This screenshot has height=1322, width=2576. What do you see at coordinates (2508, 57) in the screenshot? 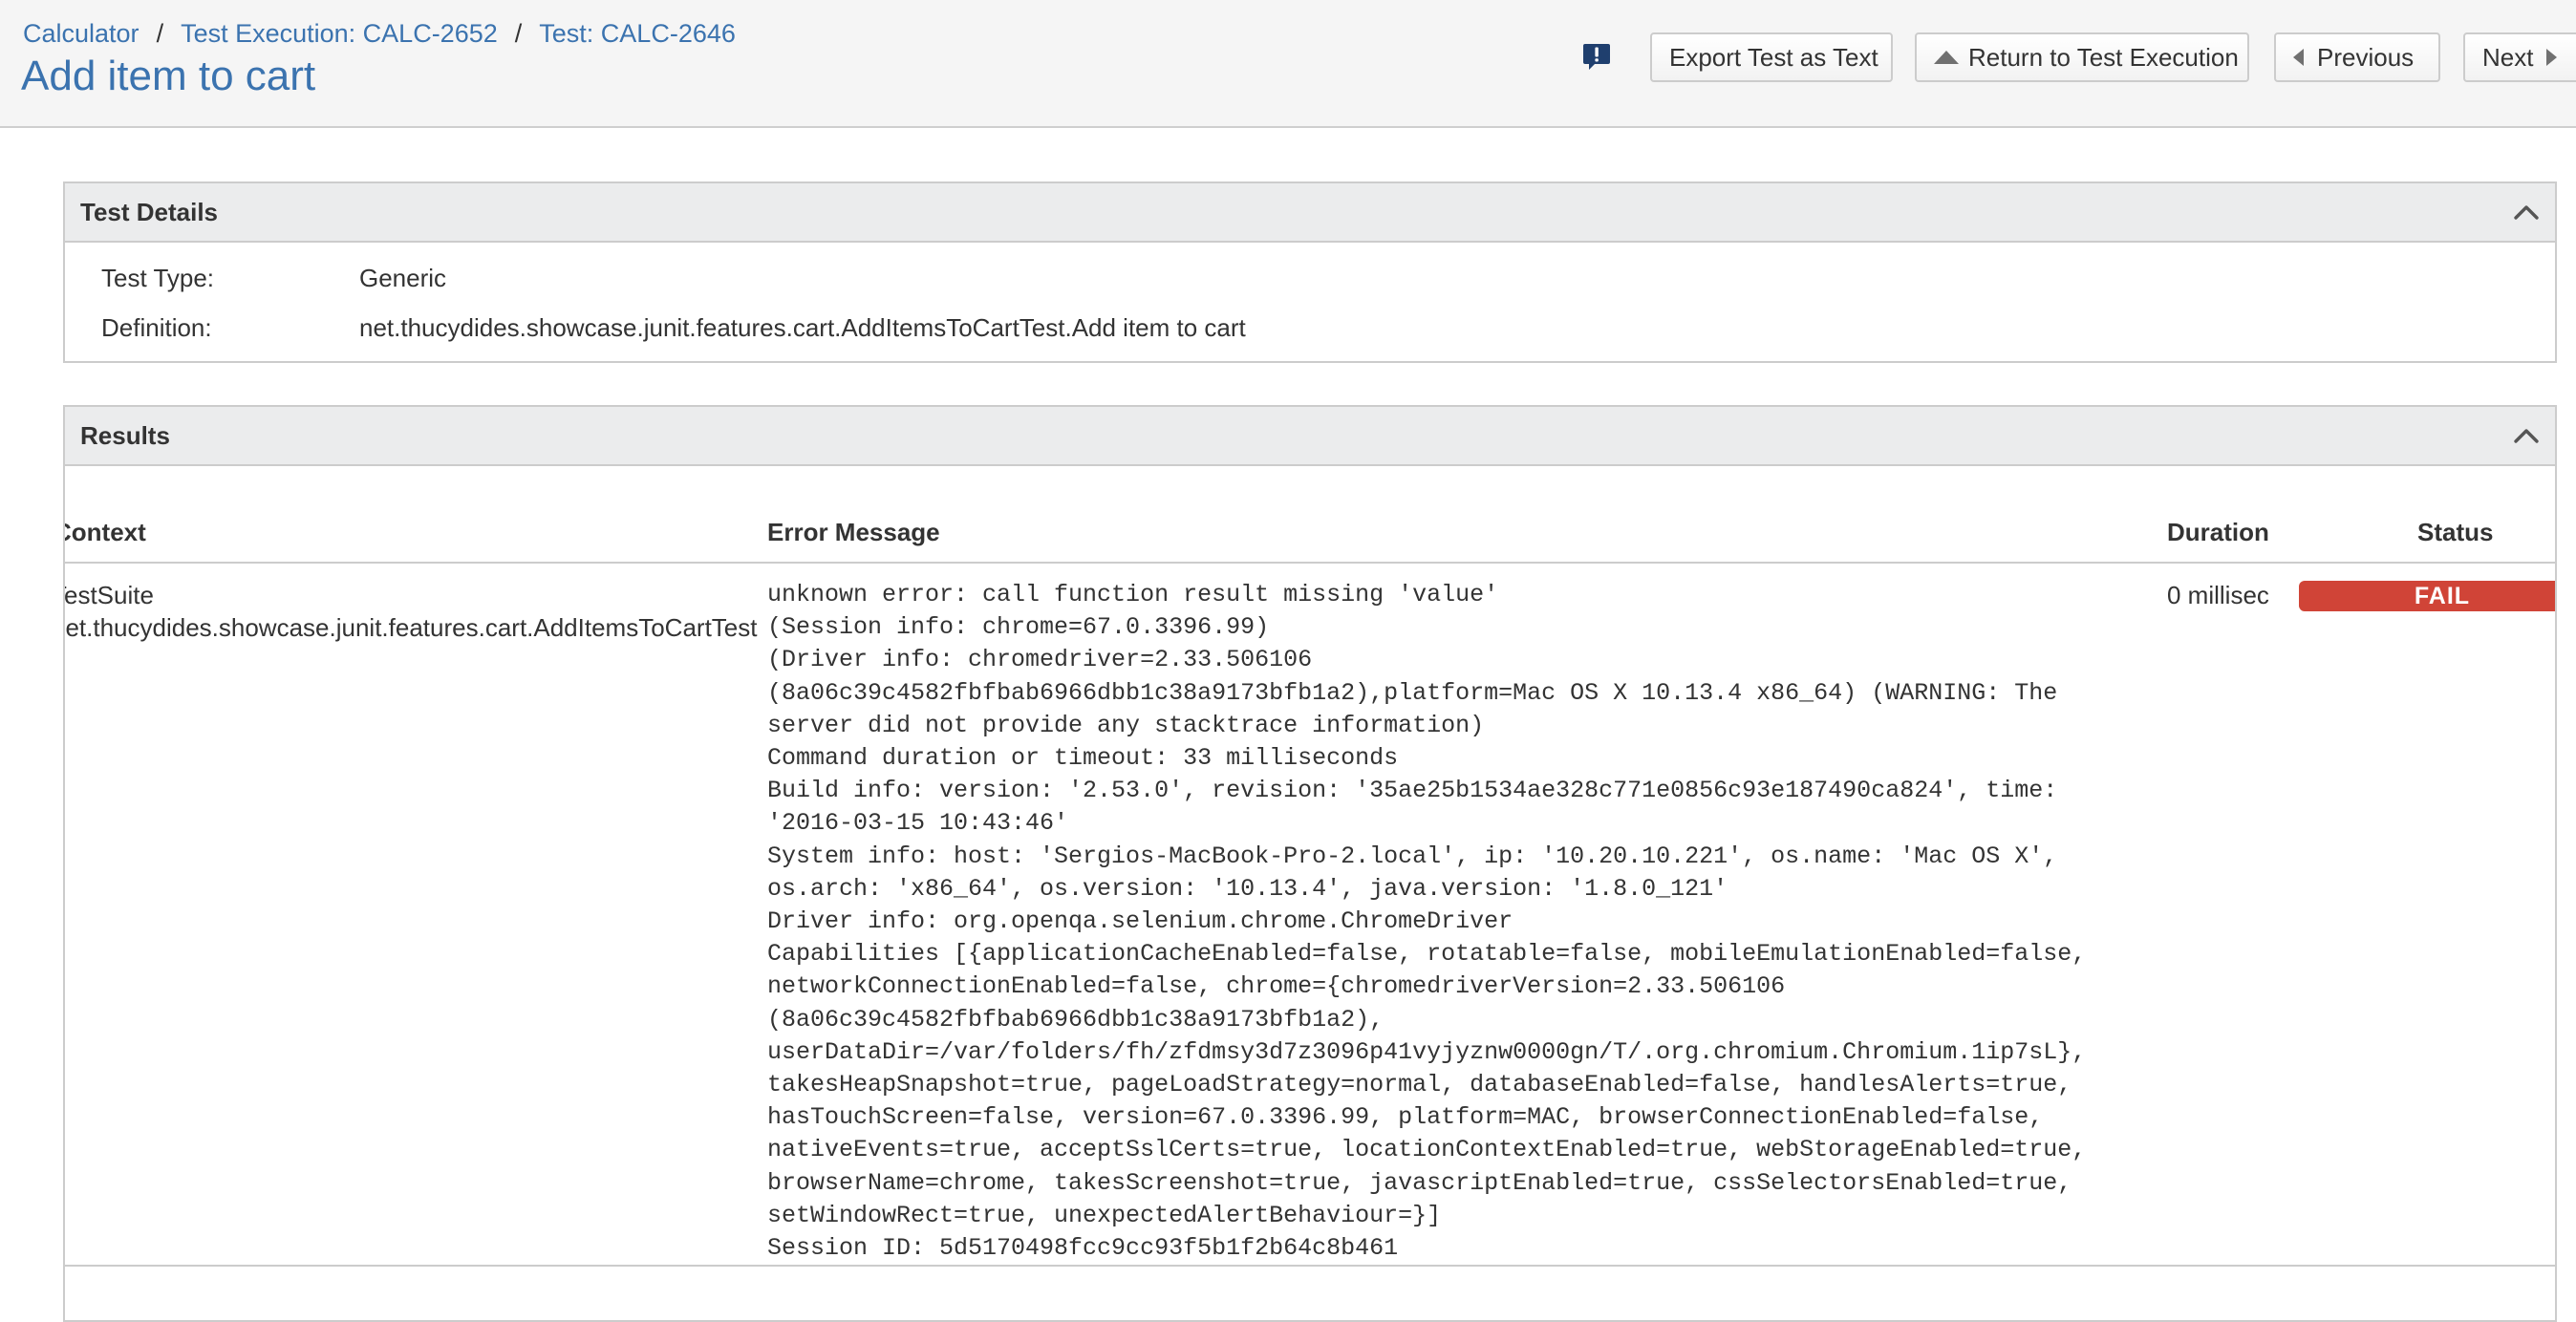
I see `next-button-label: Next` at bounding box center [2508, 57].